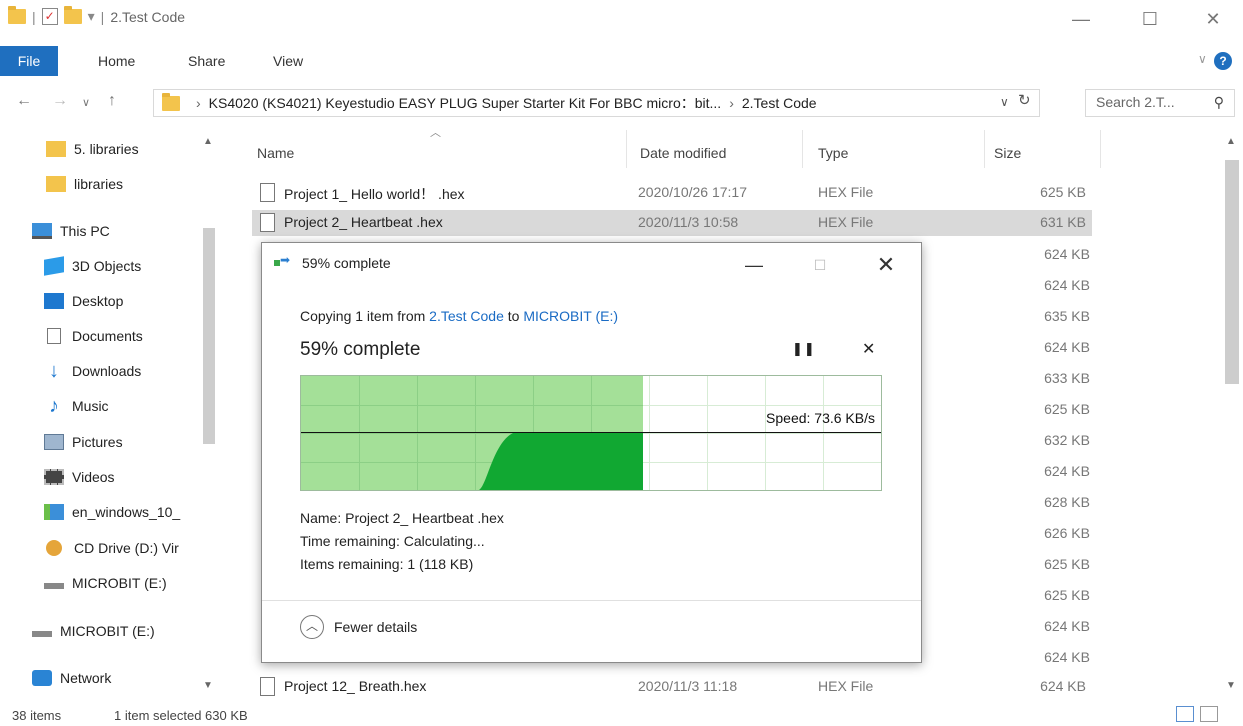 This screenshot has width=1243, height=726. I want to click on sidebar-item-libraries: libraries, so click(84, 184).